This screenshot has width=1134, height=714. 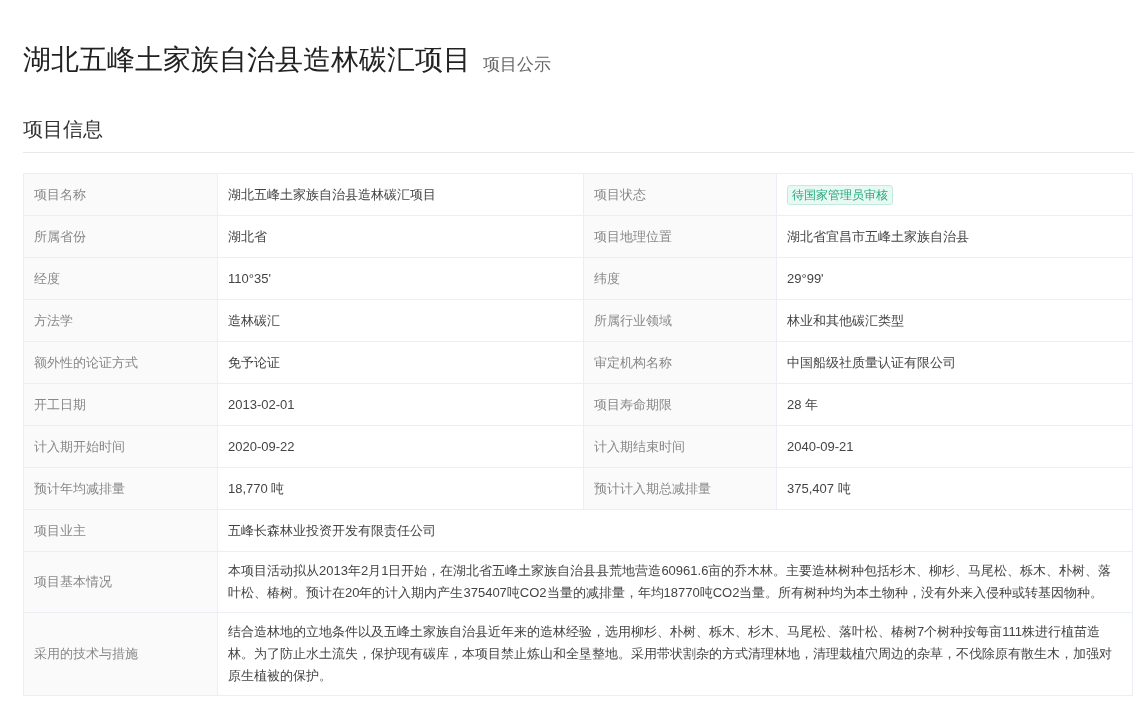 I want to click on field-label: 开工日期, so click(x=120, y=404).